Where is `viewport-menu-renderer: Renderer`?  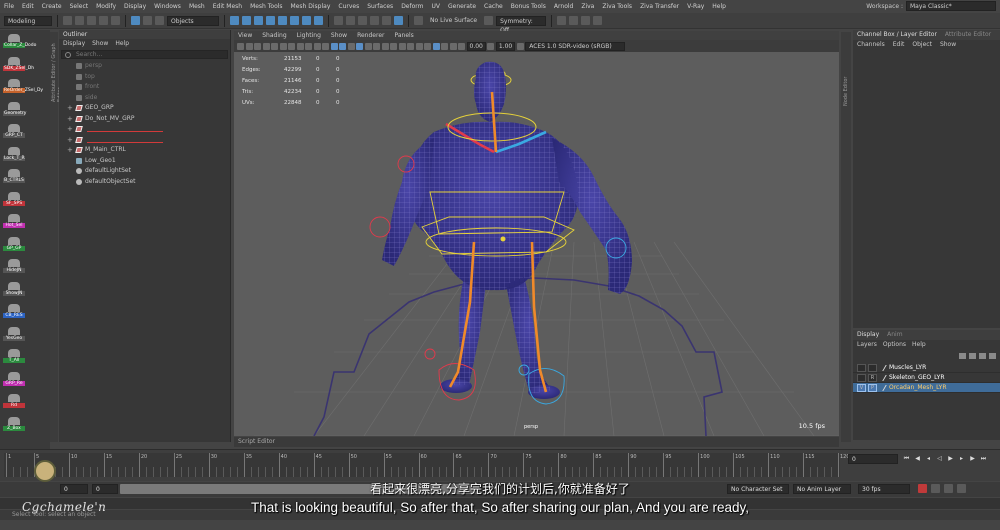
viewport-menu-renderer: Renderer is located at coordinates (370, 35).